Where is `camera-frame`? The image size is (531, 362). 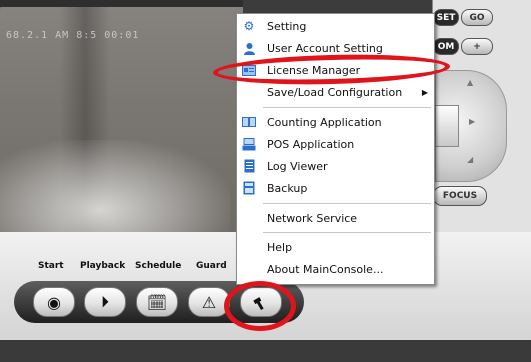 camera-frame is located at coordinates (121, 3).